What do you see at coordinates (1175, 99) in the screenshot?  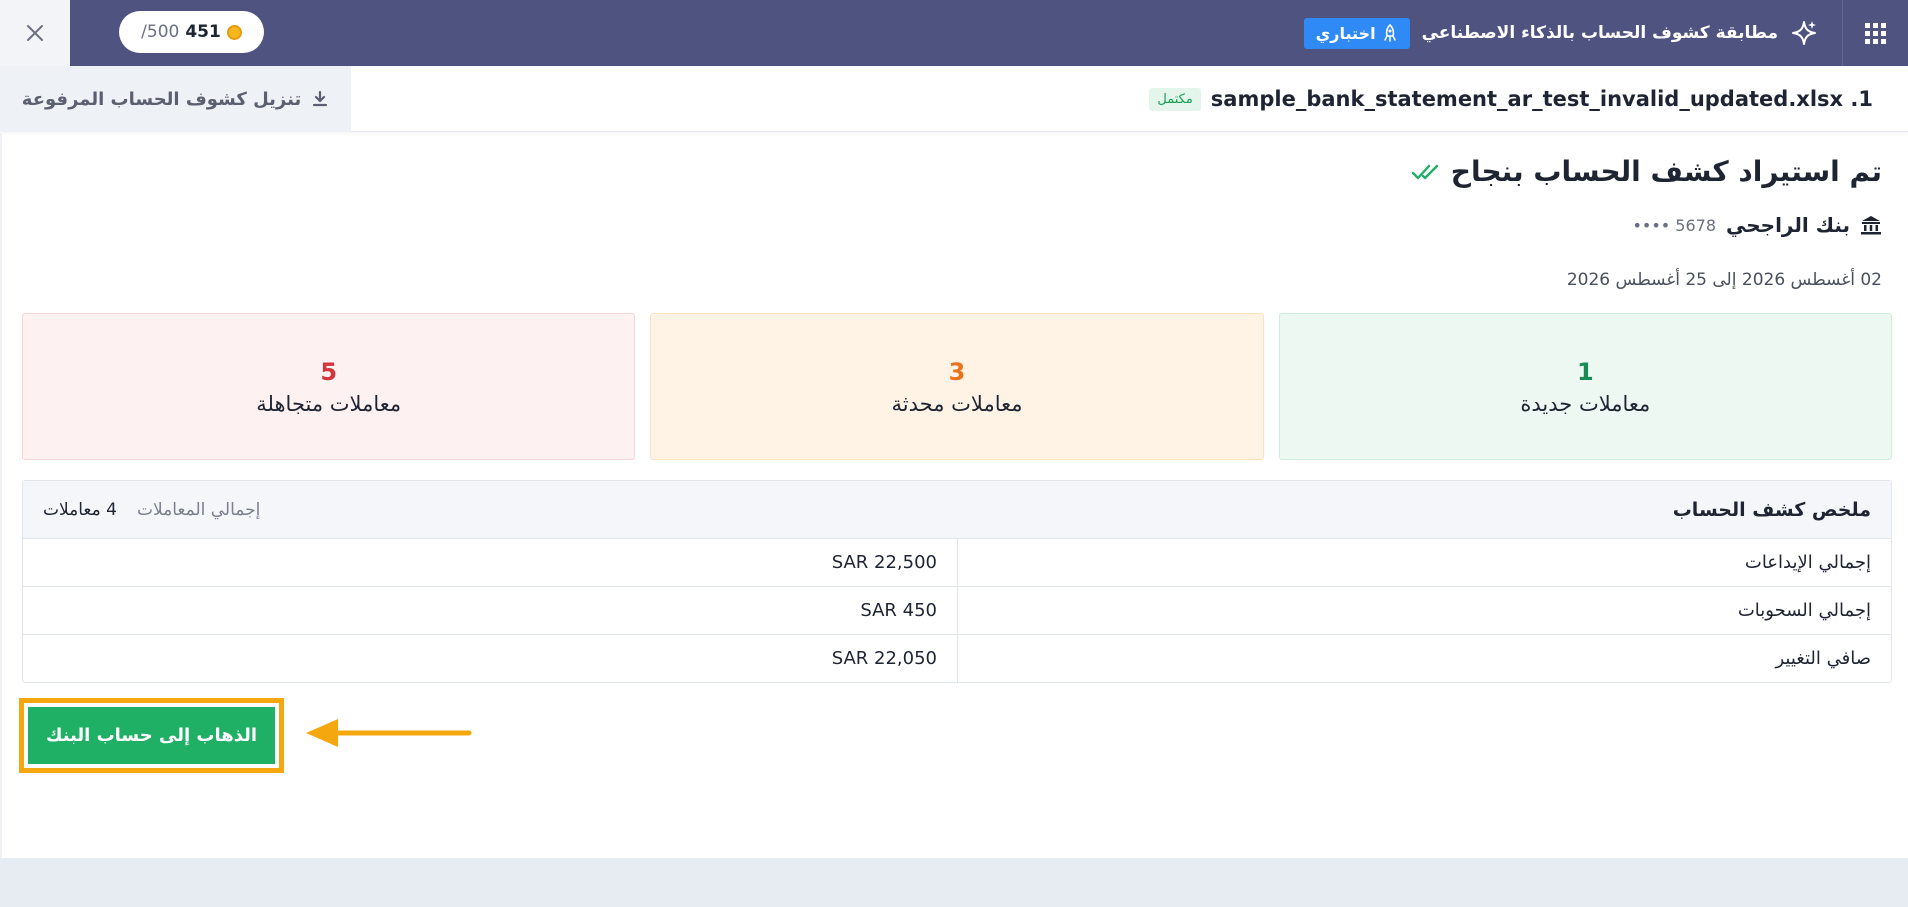 I see `status-badge: مكتمل` at bounding box center [1175, 99].